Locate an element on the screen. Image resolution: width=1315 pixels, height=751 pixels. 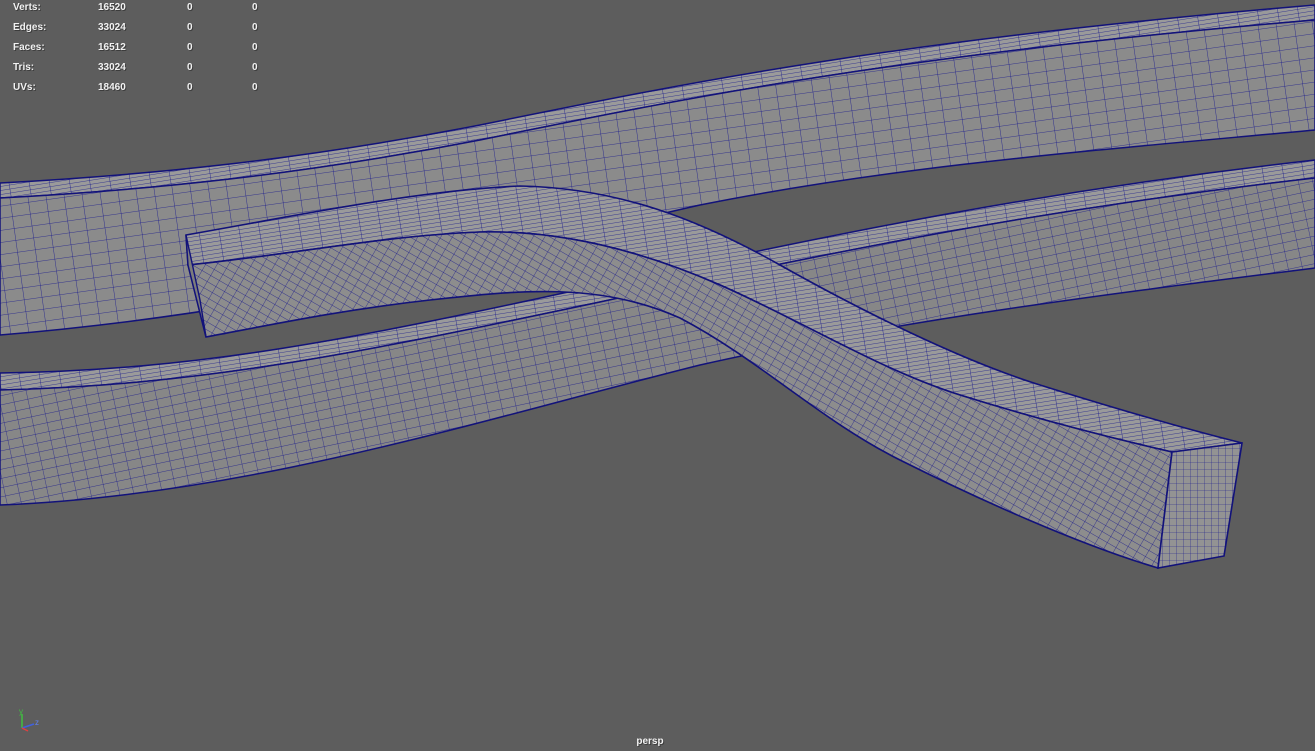
hud-row-uvs: UVs: 18460 0 0 is located at coordinates (135, 90).